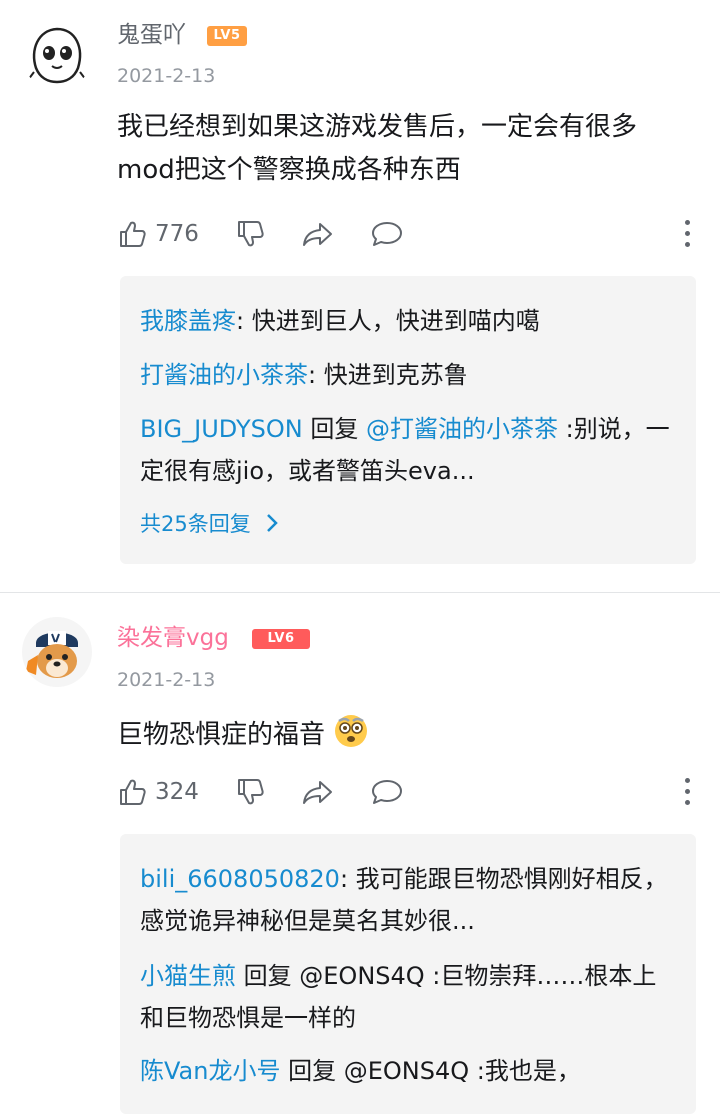  I want to click on action-bar: 776, so click(407, 234).